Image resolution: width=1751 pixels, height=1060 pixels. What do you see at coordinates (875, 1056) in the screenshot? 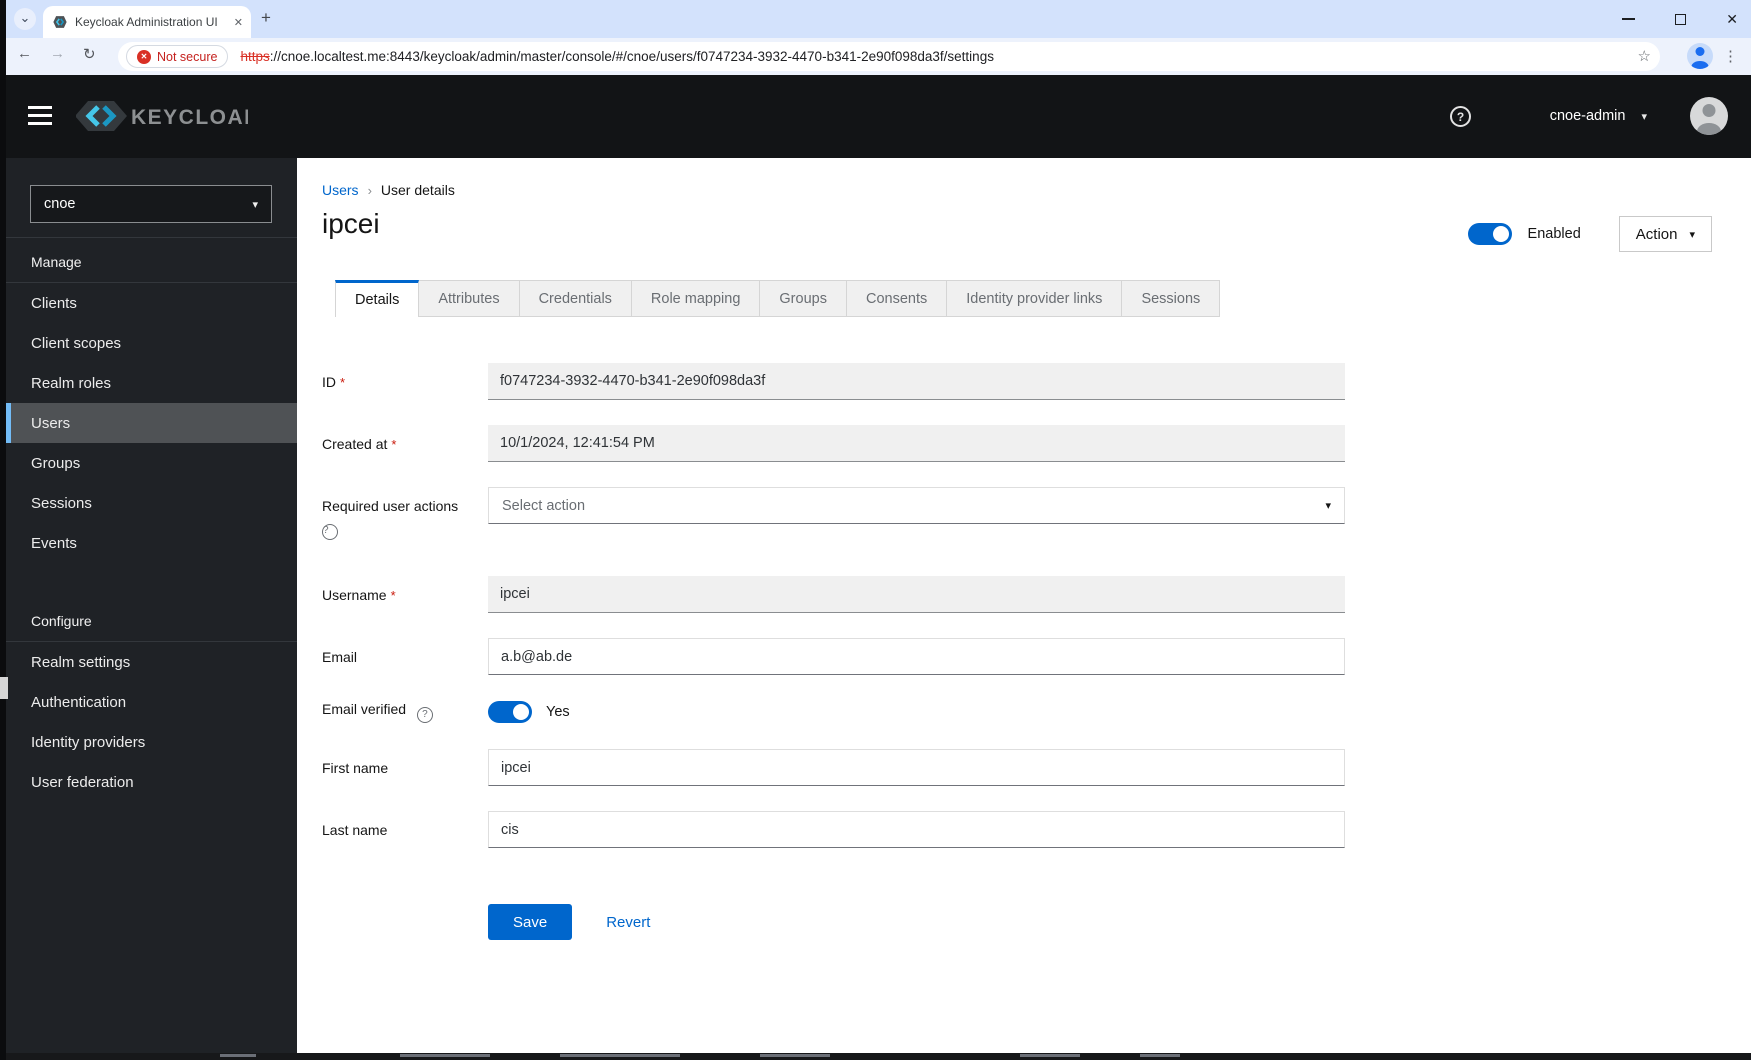
I see `background-window-bottom-strip` at bounding box center [875, 1056].